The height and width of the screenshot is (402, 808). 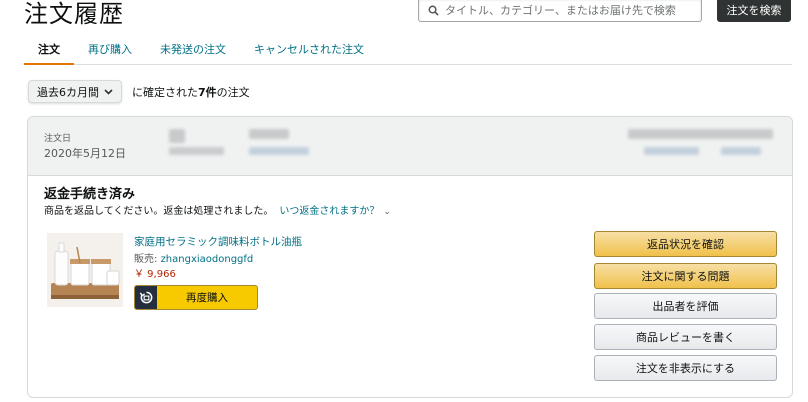 What do you see at coordinates (207, 298) in the screenshot?
I see `buy-again-label: 再度購入` at bounding box center [207, 298].